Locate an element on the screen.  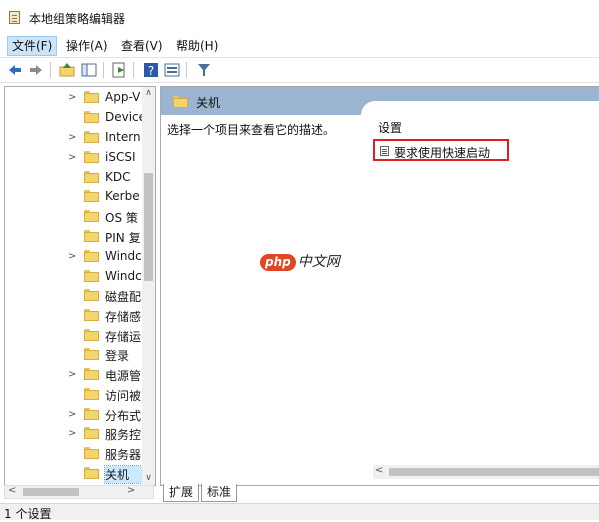
filter-icon is located at coordinates (204, 70).